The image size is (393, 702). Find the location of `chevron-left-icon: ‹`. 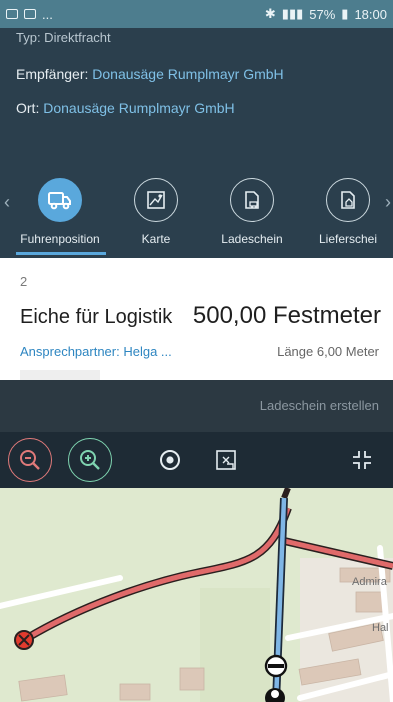

chevron-left-icon: ‹ is located at coordinates (7, 202).